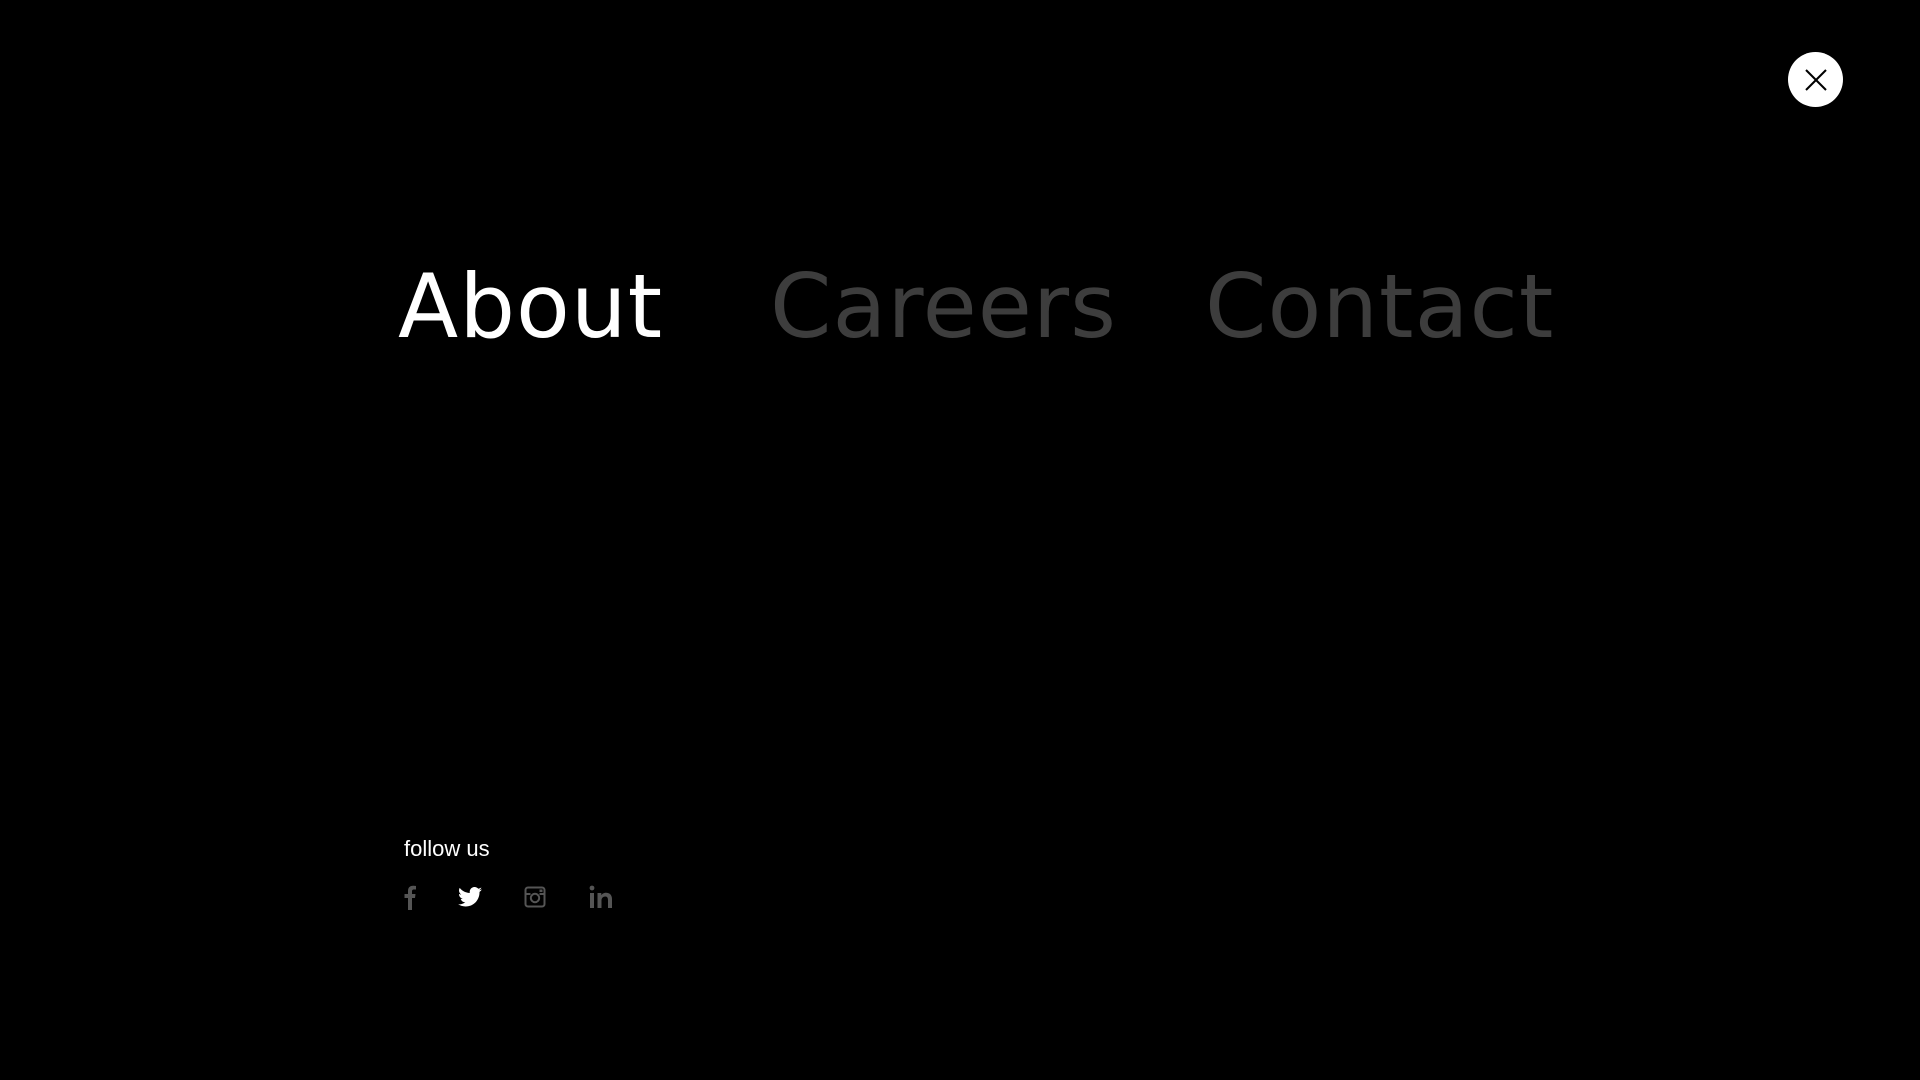 The height and width of the screenshot is (1080, 1920). I want to click on twitter-icon, so click(470, 897).